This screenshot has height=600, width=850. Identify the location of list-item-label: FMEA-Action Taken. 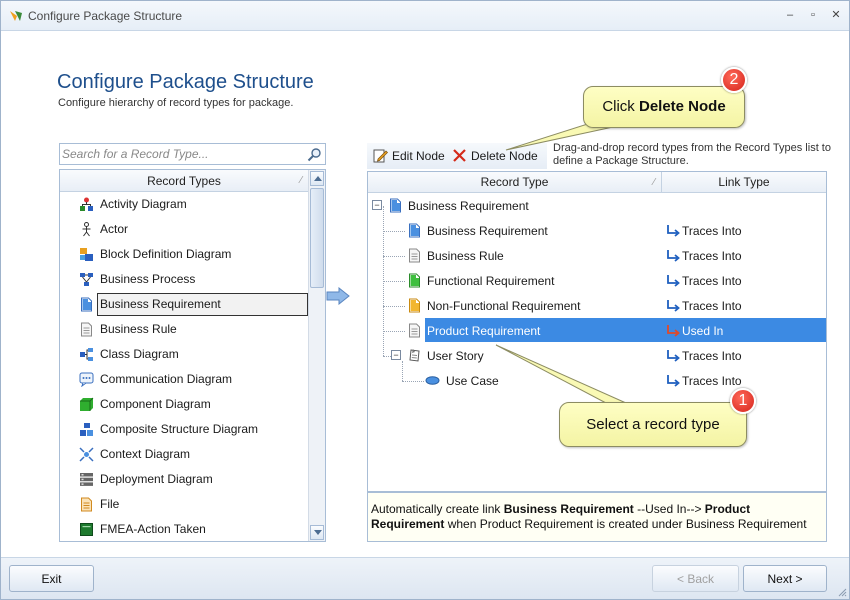
(153, 529).